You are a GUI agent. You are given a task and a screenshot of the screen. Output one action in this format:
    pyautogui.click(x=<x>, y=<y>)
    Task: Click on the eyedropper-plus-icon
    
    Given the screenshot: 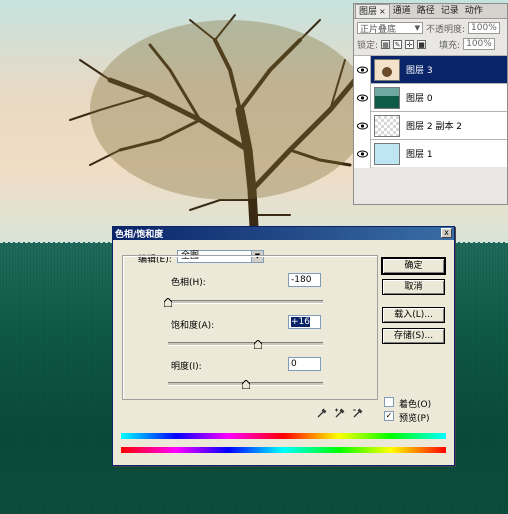 What is the action you would take?
    pyautogui.click(x=340, y=413)
    